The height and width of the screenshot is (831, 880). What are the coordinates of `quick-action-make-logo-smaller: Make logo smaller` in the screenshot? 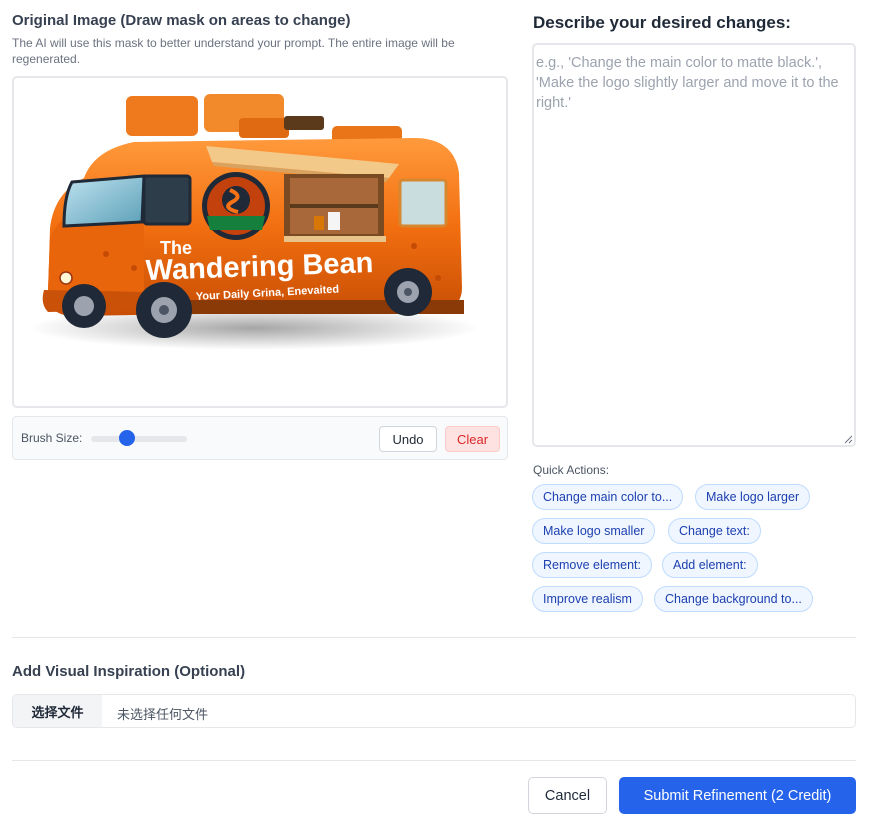 It's located at (594, 531).